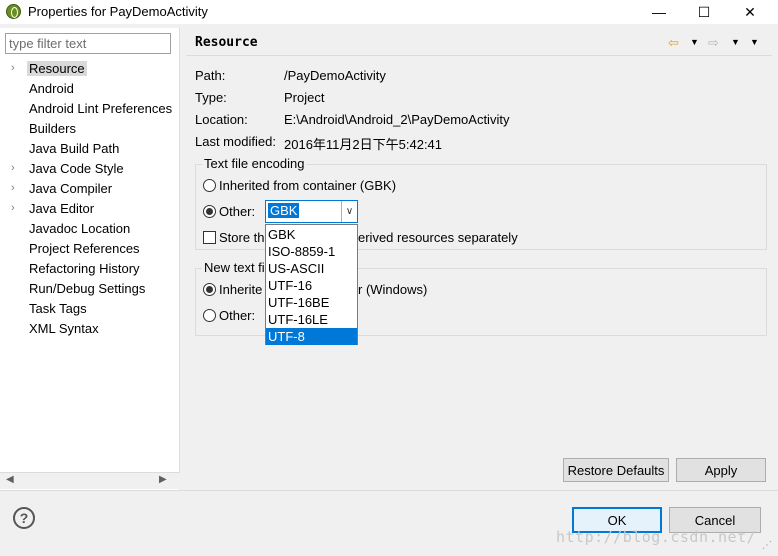 This screenshot has height=556, width=778. I want to click on minimize-icon: —, so click(659, 12).